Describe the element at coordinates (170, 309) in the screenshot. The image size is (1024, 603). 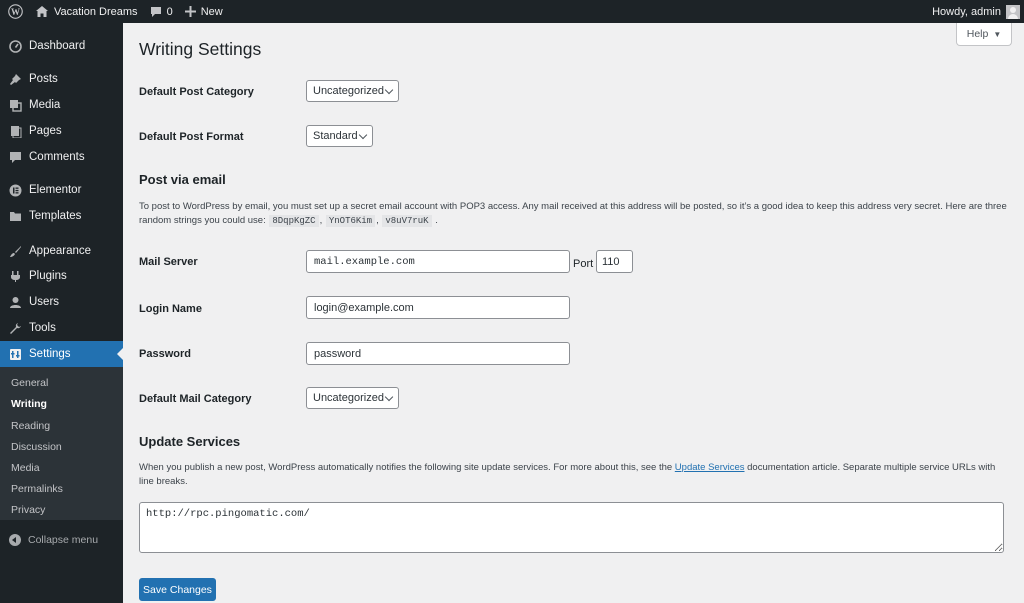
I see `login-name-label: Login Name` at that location.